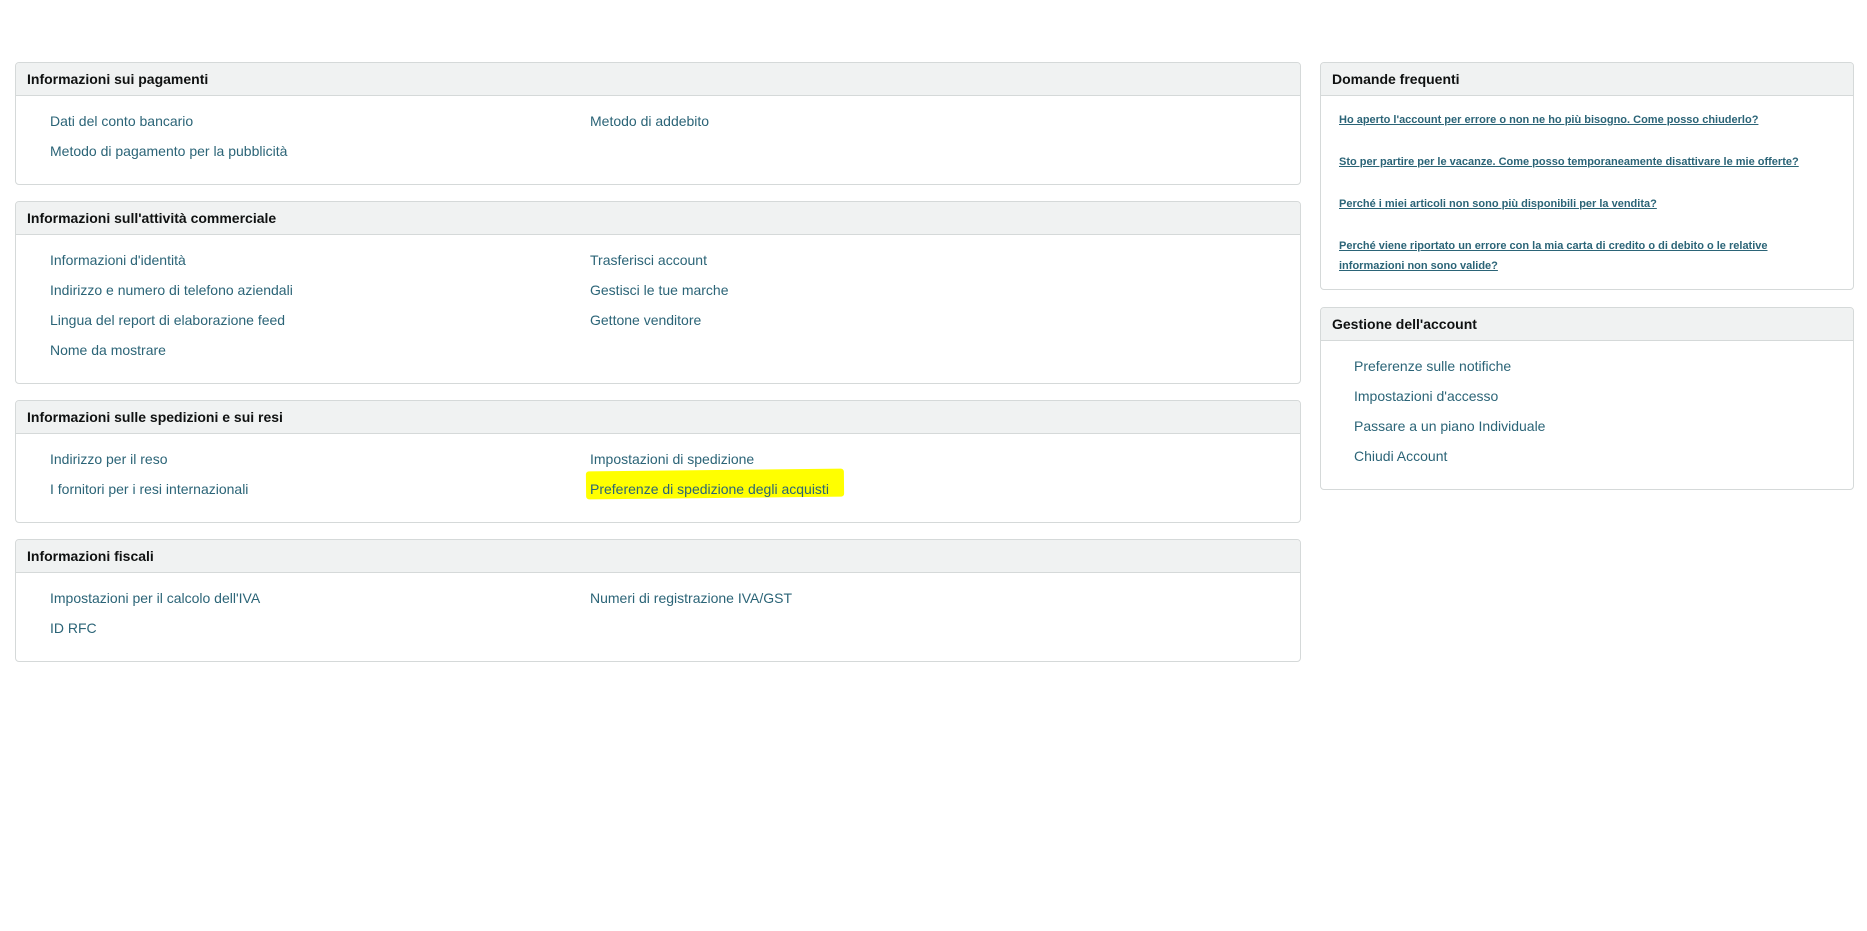 The width and height of the screenshot is (1867, 931). Describe the element at coordinates (1400, 456) in the screenshot. I see `close-account-link: Chiudi Account` at that location.